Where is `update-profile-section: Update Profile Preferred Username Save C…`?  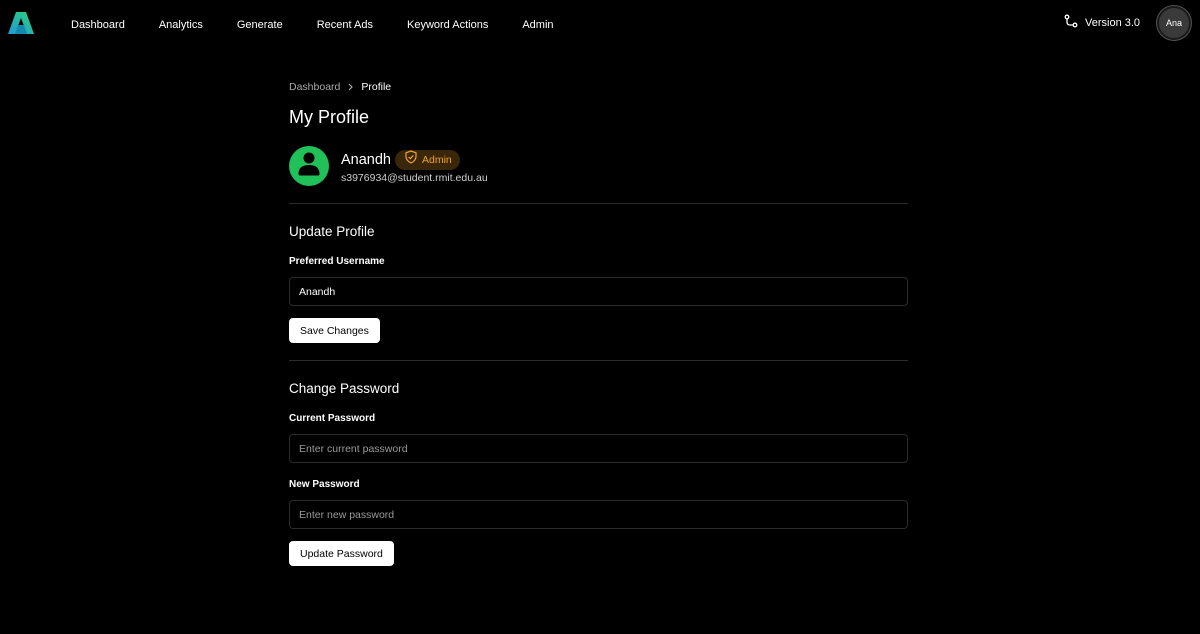 update-profile-section: Update Profile Preferred Username Save C… is located at coordinates (598, 283).